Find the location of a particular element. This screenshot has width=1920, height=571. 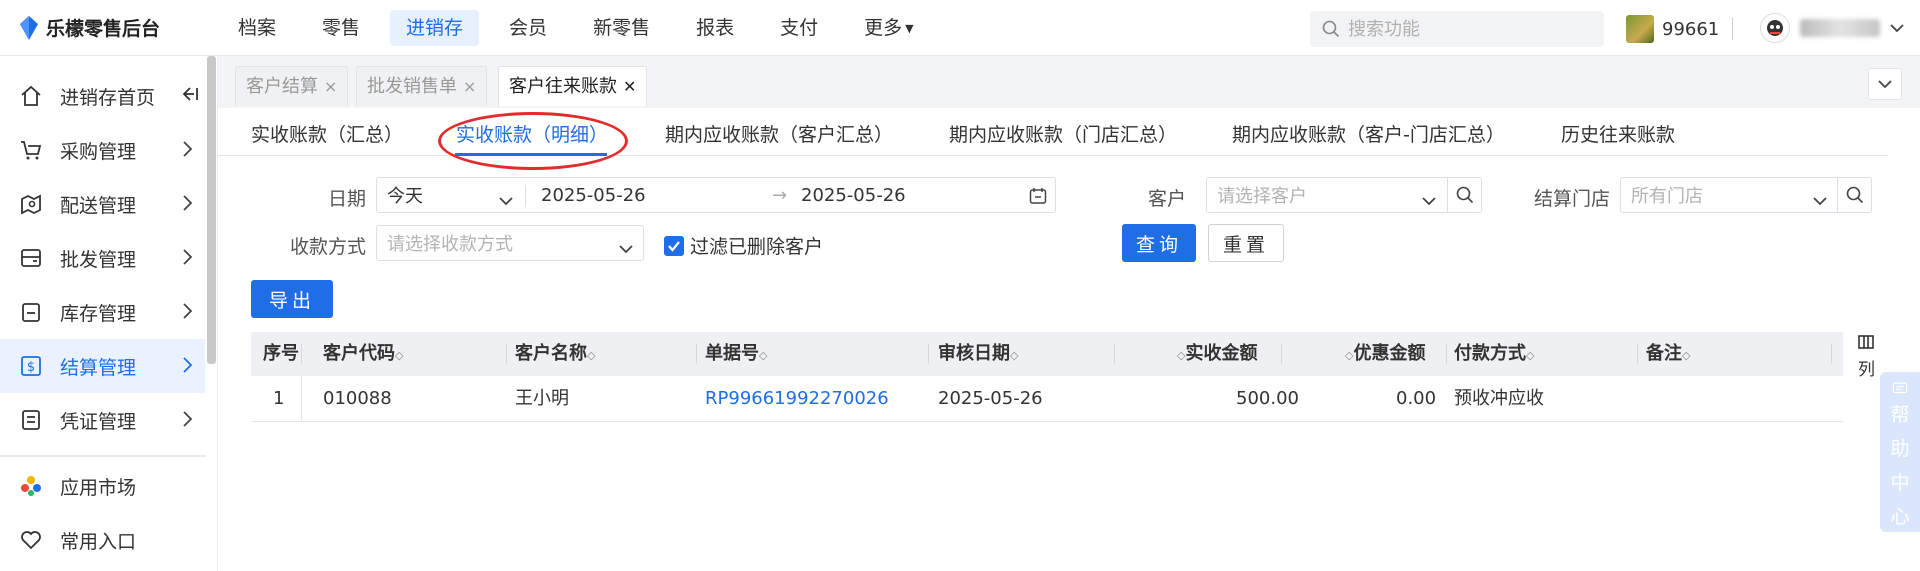

payment-method-placeholder: 请选择收款方式 is located at coordinates (450, 244).